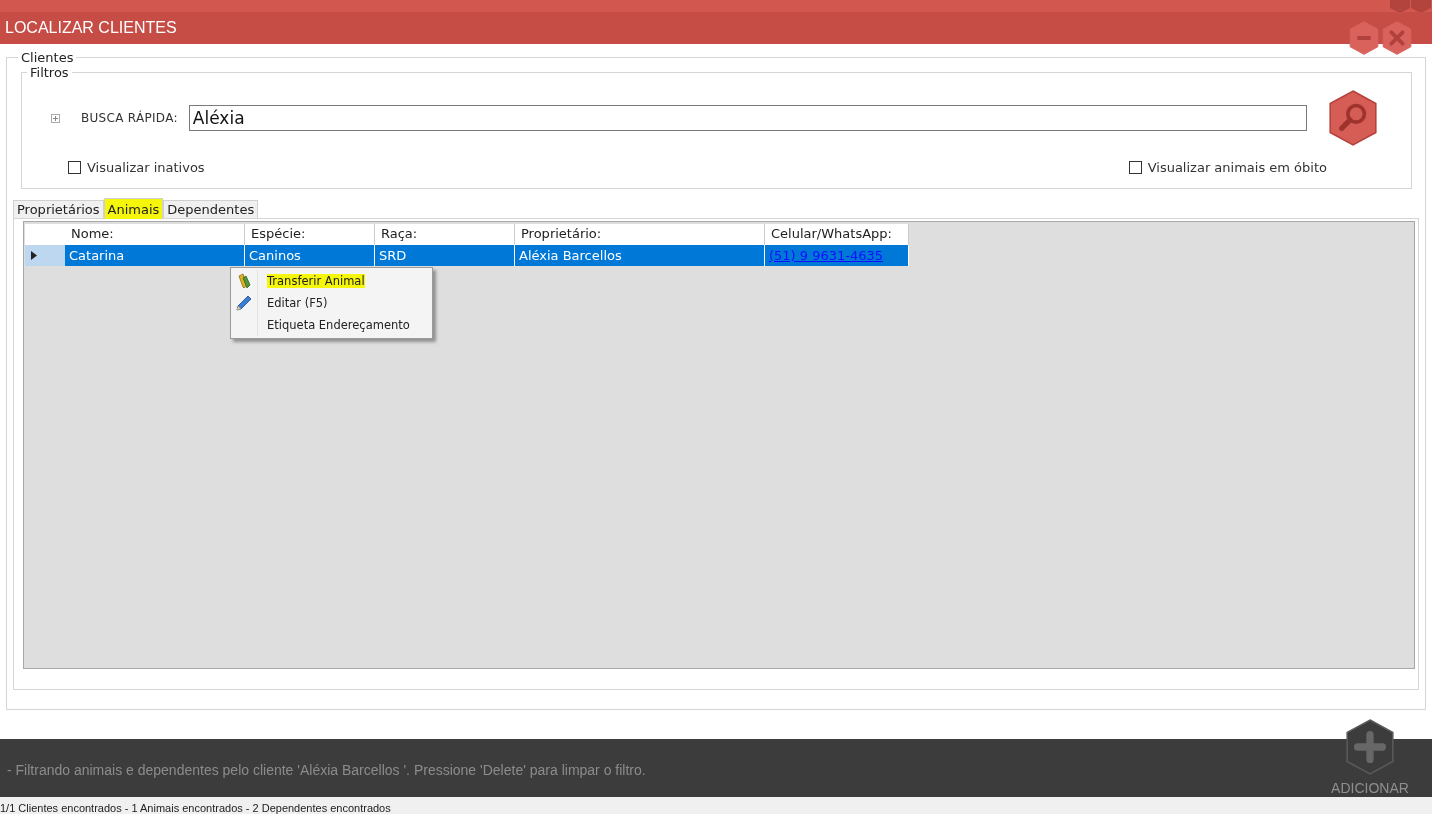  What do you see at coordinates (326, 770) in the screenshot?
I see `filter-message: - Filtrando animais e dependentes pelo cliente 'Aléxia Barcellos '. Pressione 'Delete' para limpar o filtro.` at bounding box center [326, 770].